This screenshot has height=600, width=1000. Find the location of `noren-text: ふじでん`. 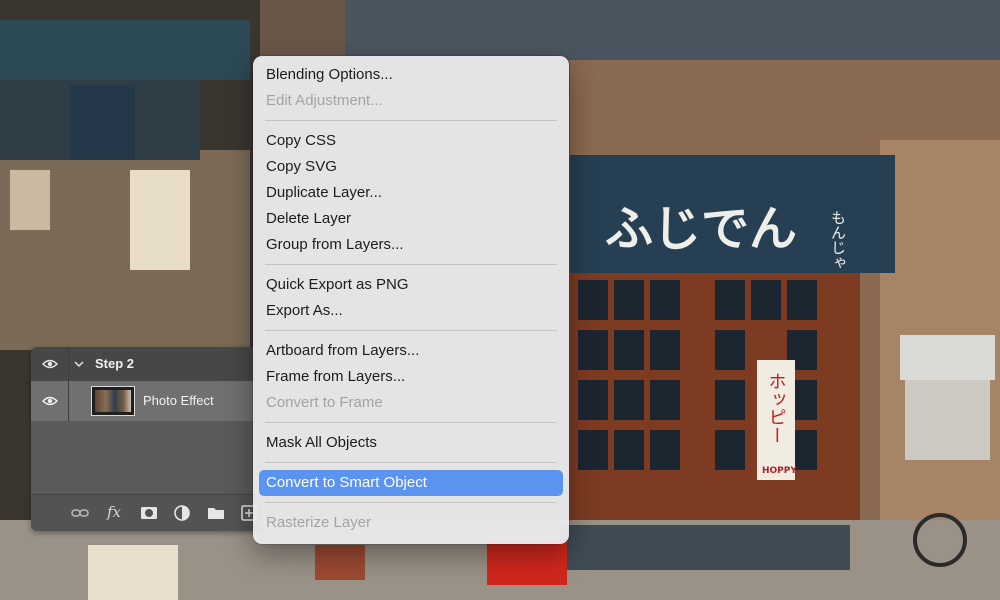

noren-text: ふじでん is located at coordinates (701, 229).